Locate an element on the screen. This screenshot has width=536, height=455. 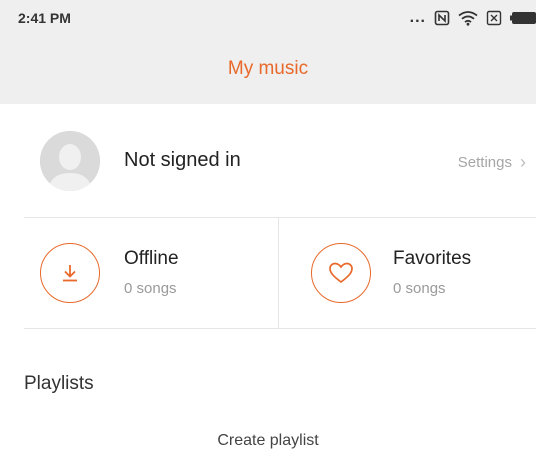
settings-label: Settings is located at coordinates (484, 162).